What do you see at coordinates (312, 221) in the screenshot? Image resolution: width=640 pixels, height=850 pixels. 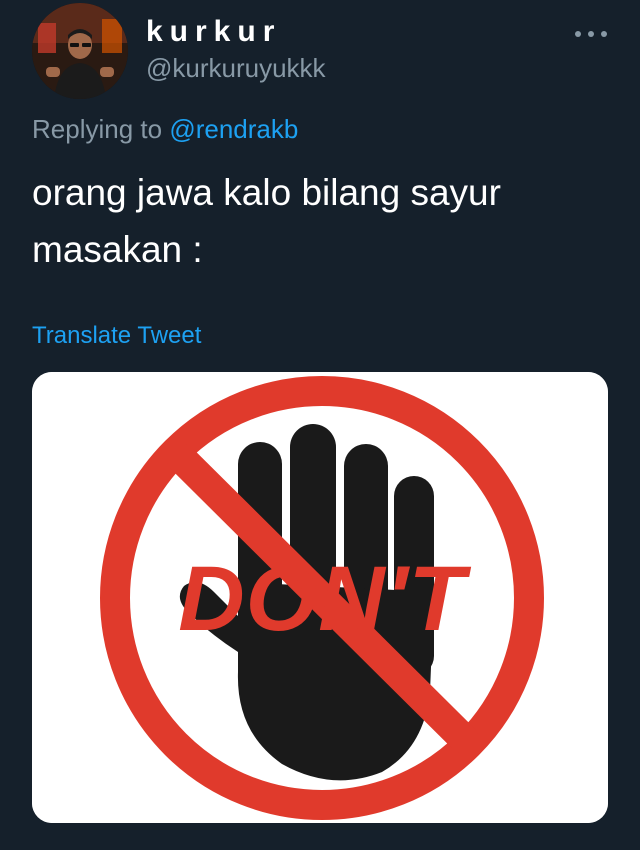 I see `tweet-text: orang jawa kalo bilang sayur masakan :` at bounding box center [312, 221].